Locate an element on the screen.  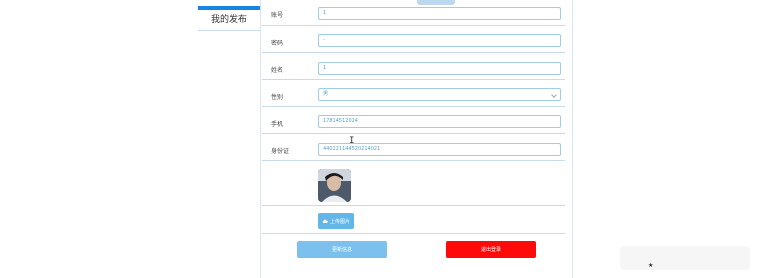
gender-select: 男 is located at coordinates (439, 94).